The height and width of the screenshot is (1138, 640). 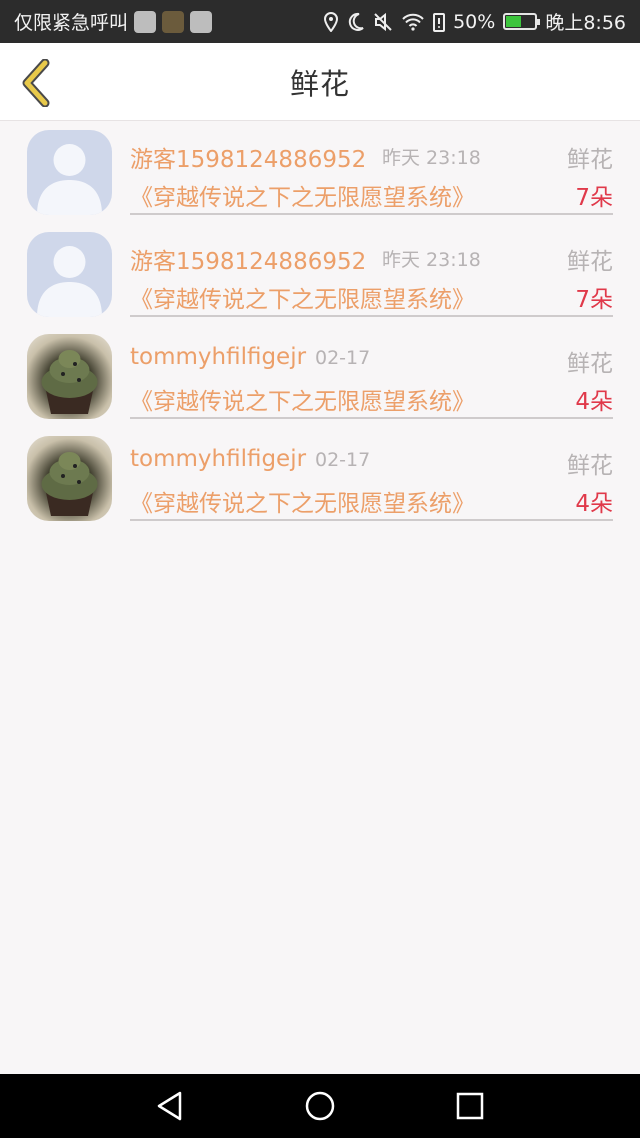 I want to click on wifi-icon, so click(x=413, y=22).